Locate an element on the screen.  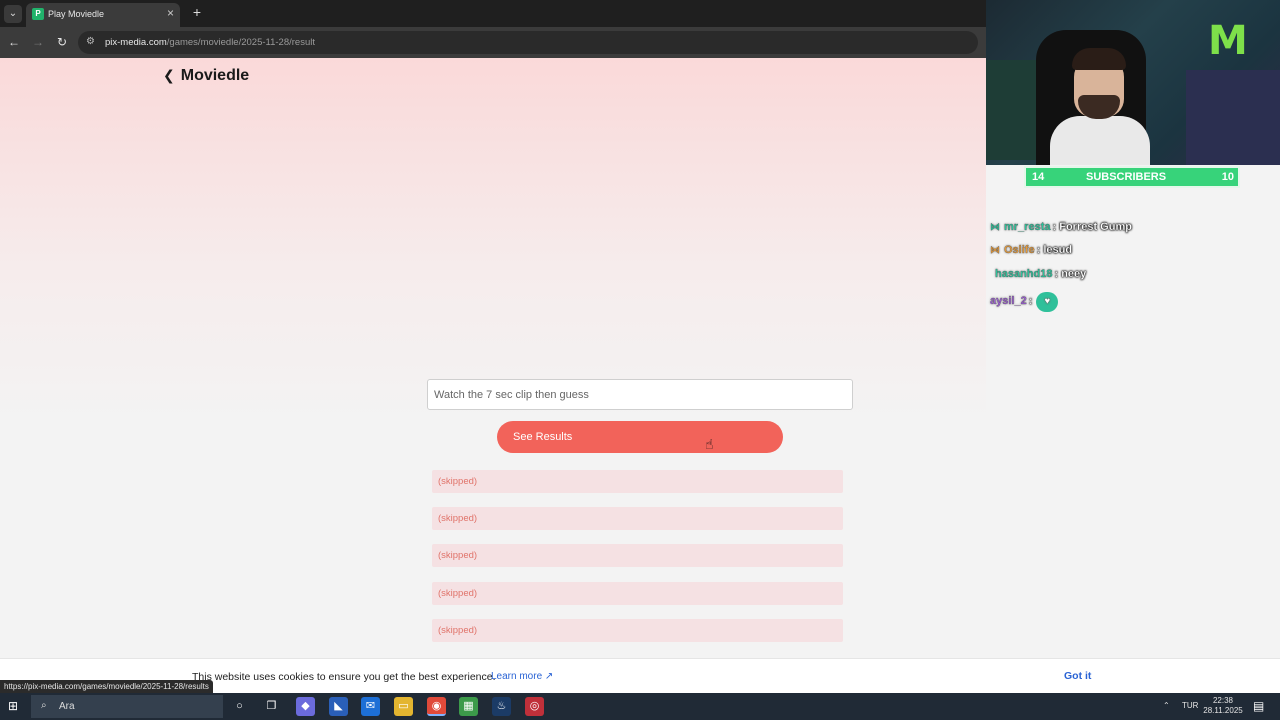
chevron-left-icon: ❮ is located at coordinates (169, 75).